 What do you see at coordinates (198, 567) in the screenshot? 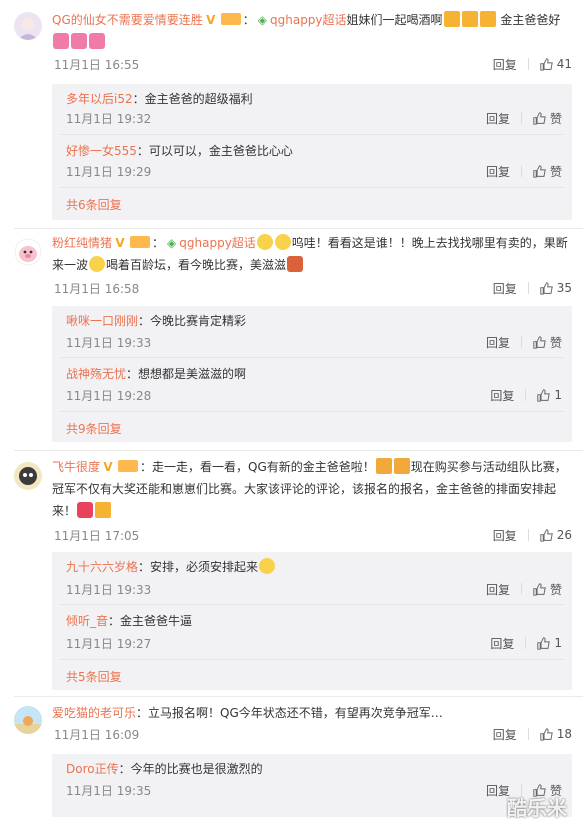
I see `reply-body: ：安排，必须安排起来` at bounding box center [198, 567].